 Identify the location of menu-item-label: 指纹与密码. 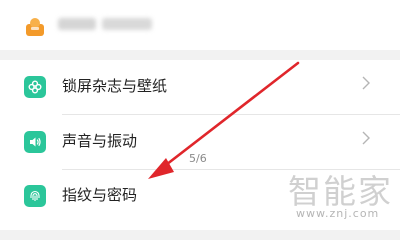
(100, 195).